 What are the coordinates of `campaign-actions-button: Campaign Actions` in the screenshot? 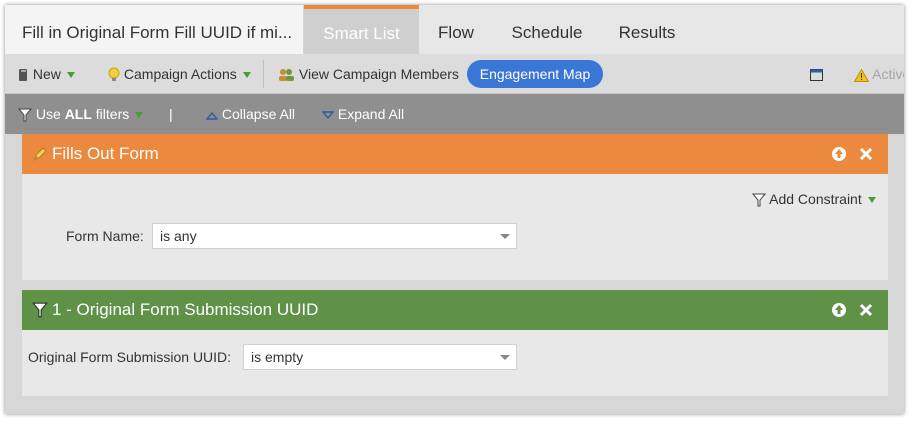 It's located at (179, 74).